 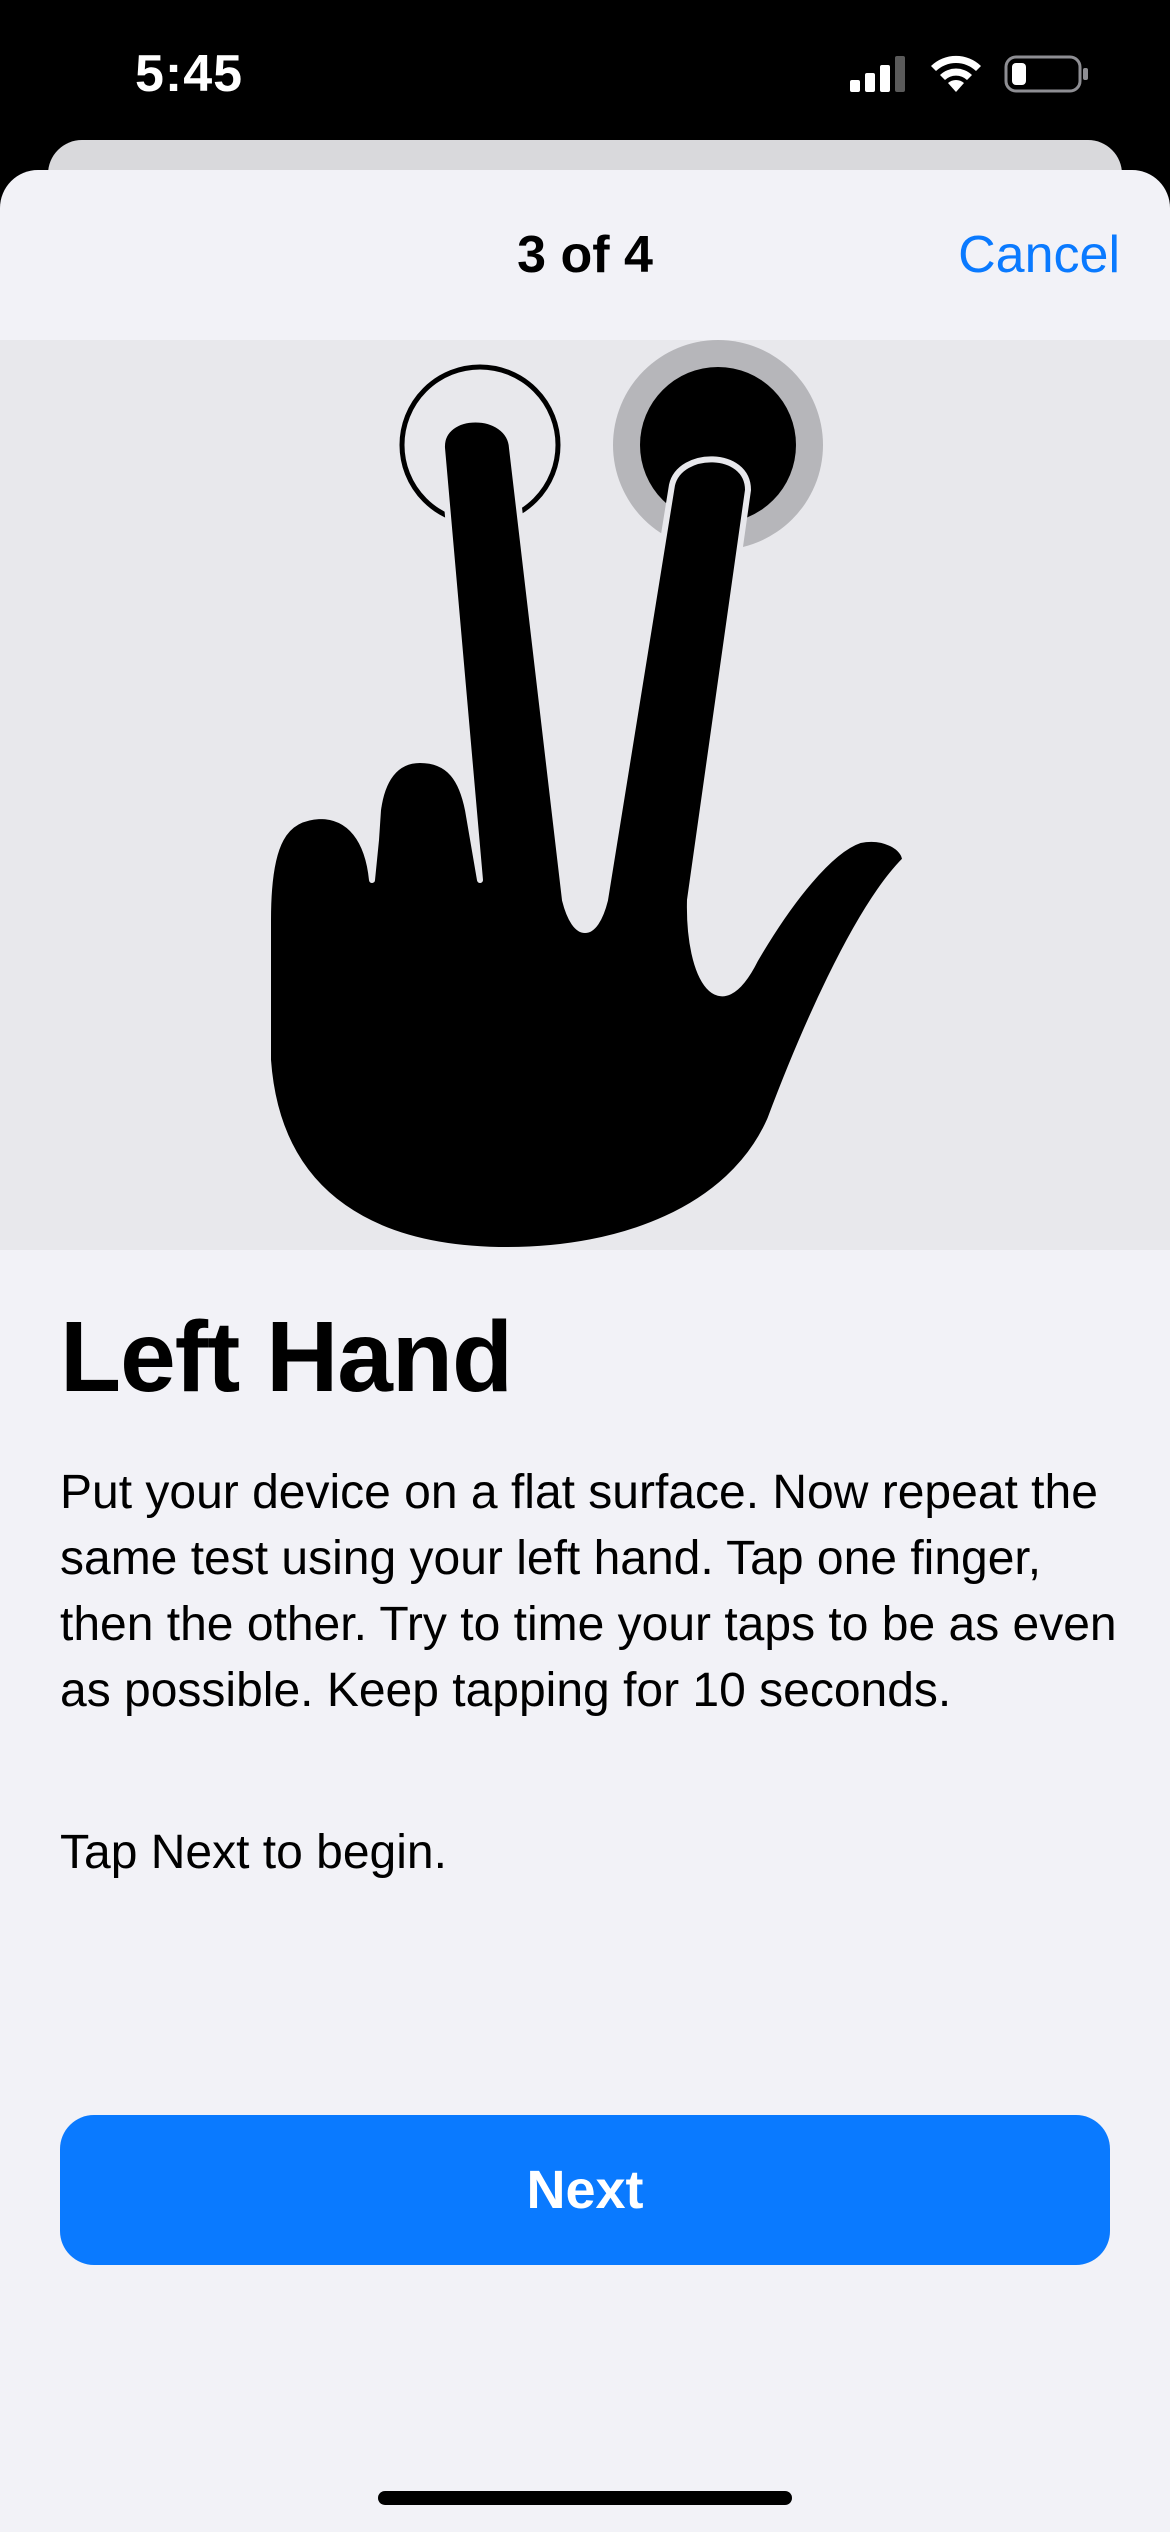 What do you see at coordinates (253, 1852) in the screenshot?
I see `begin-hint-text: Tap Next to begin.` at bounding box center [253, 1852].